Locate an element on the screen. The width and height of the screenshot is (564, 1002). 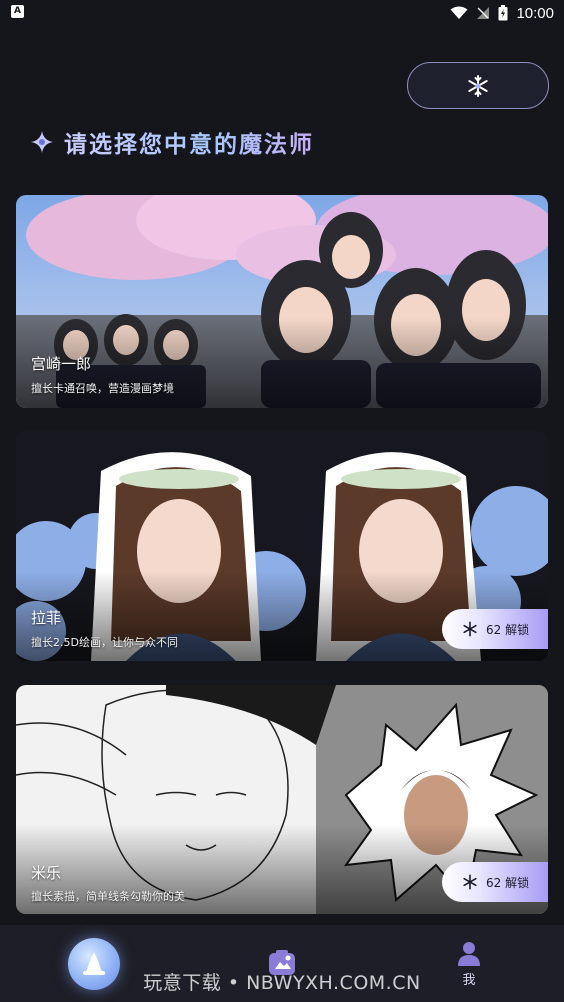
magician-name: 拉菲 is located at coordinates (46, 618).